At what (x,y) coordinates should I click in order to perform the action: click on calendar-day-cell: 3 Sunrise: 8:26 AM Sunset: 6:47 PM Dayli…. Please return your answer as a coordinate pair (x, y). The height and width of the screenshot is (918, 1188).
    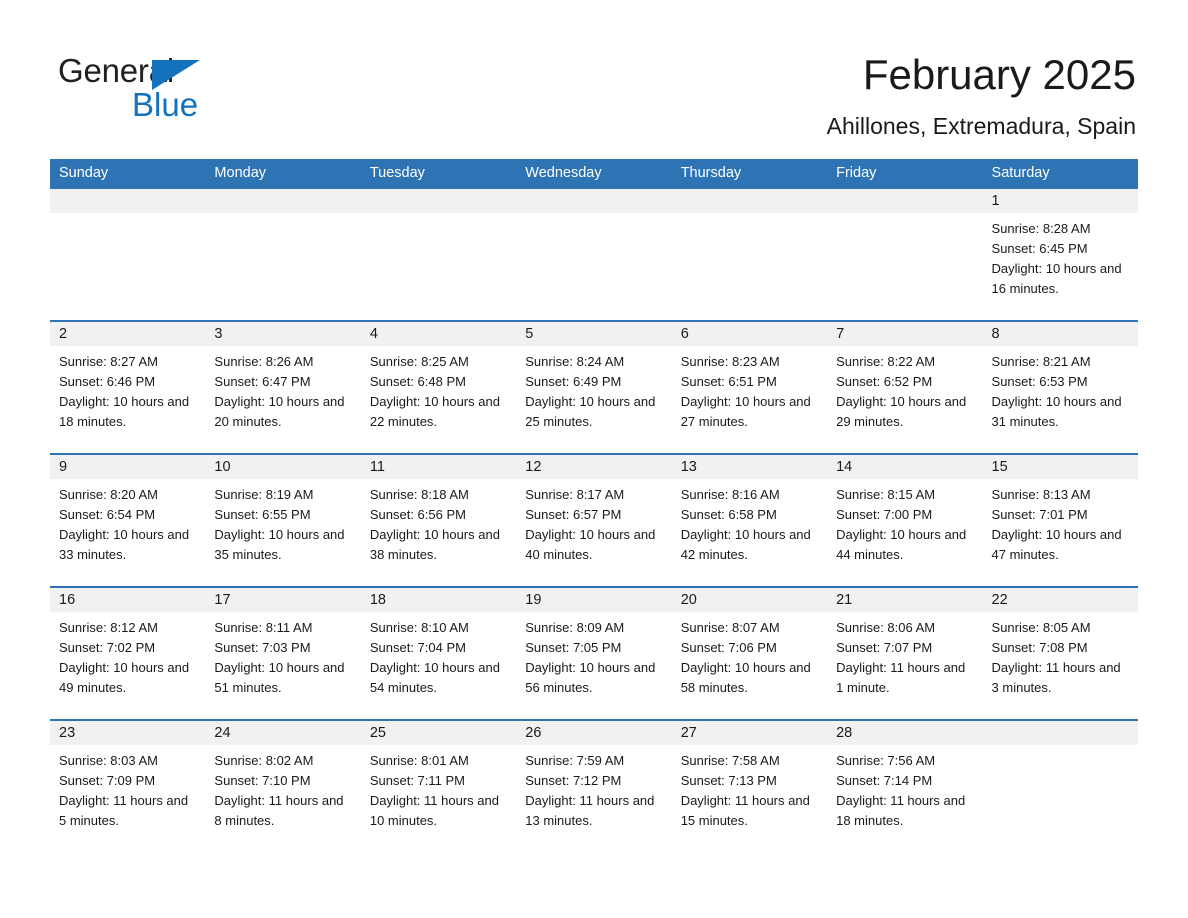
    Looking at the image, I should click on (283, 387).